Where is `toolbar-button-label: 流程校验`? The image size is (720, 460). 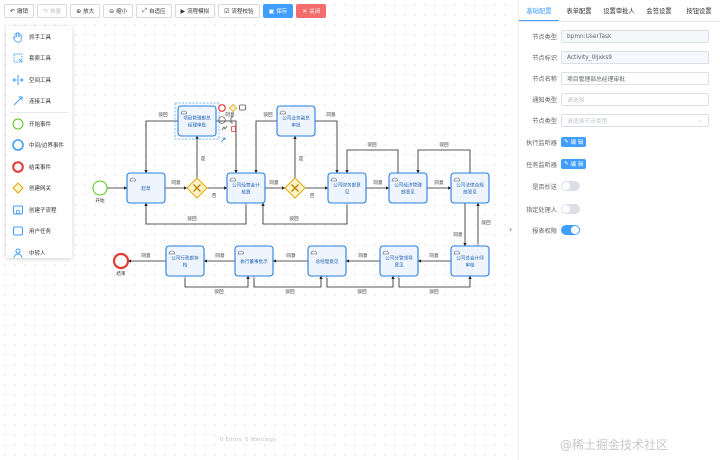
toolbar-button-label: 流程校验 is located at coordinates (242, 12).